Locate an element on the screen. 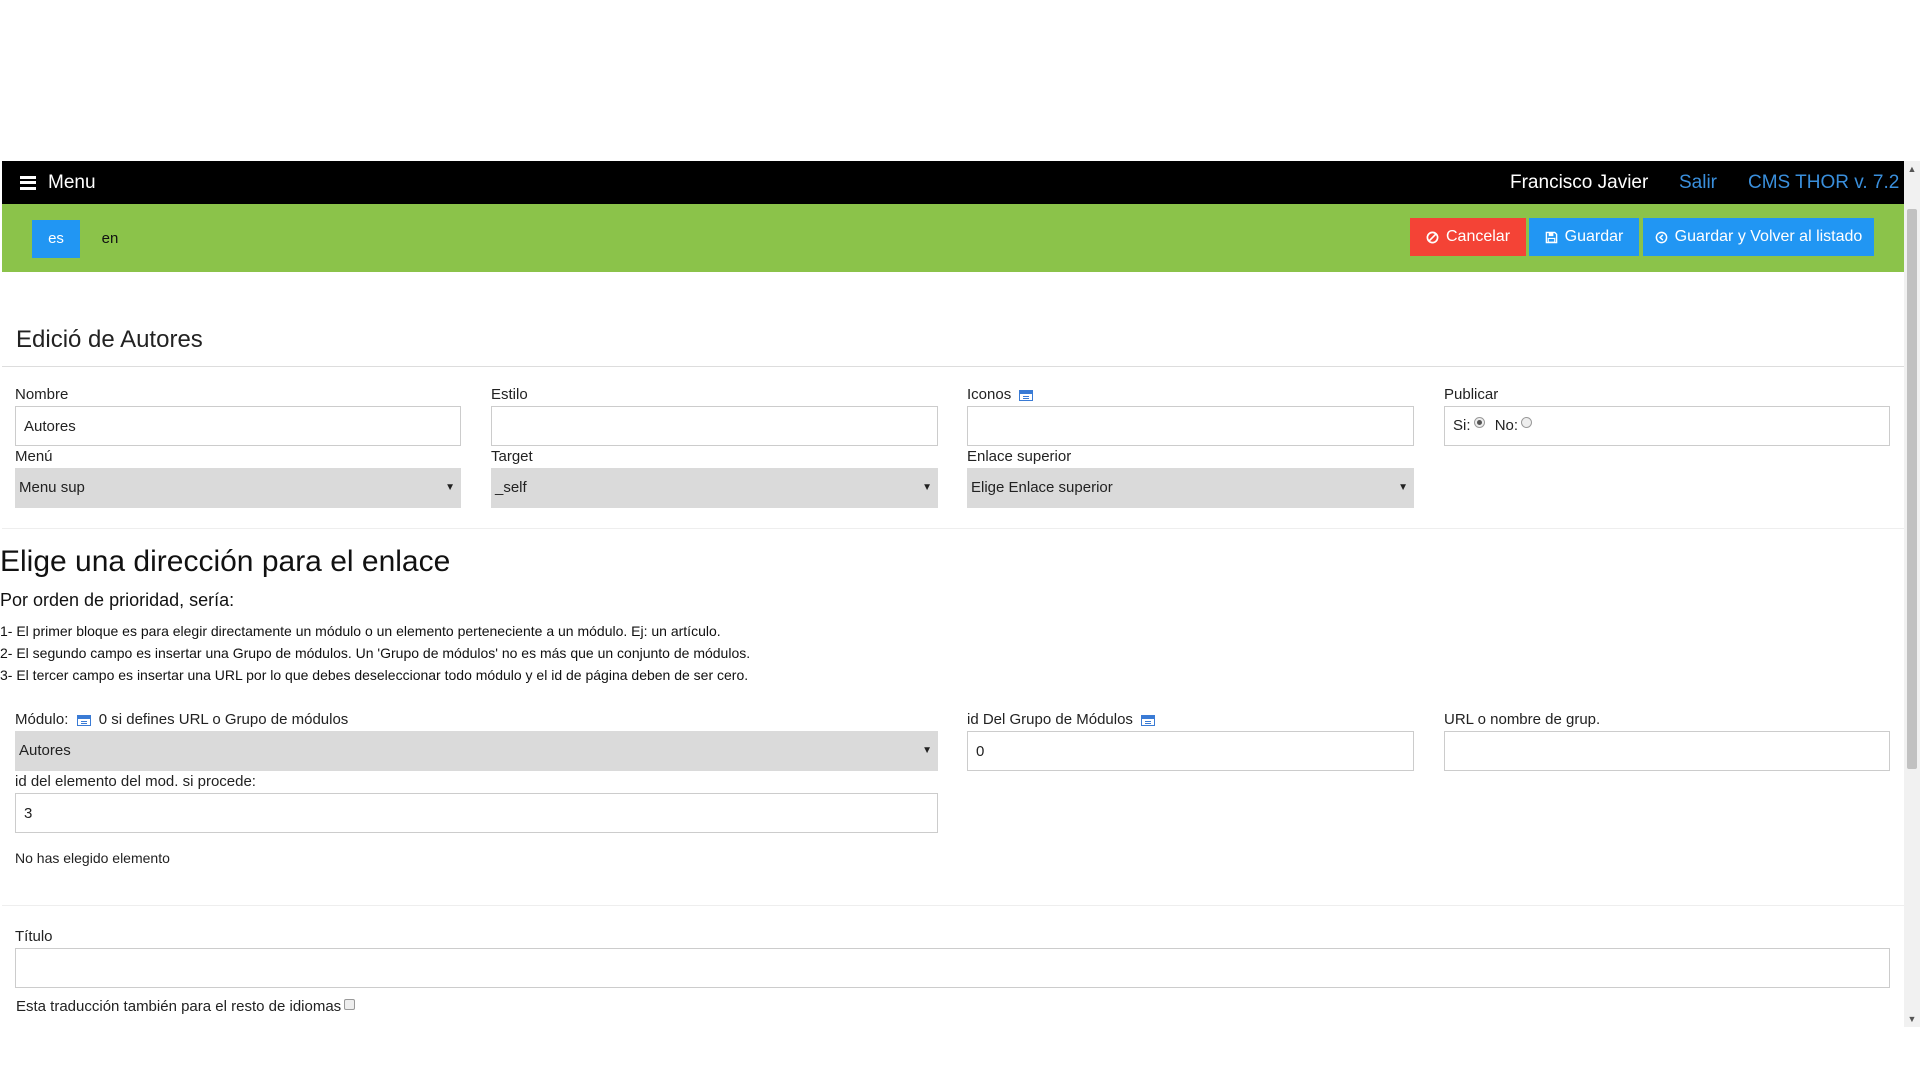  save-and-return-label: Guardar y Volver al listado is located at coordinates (1768, 236).